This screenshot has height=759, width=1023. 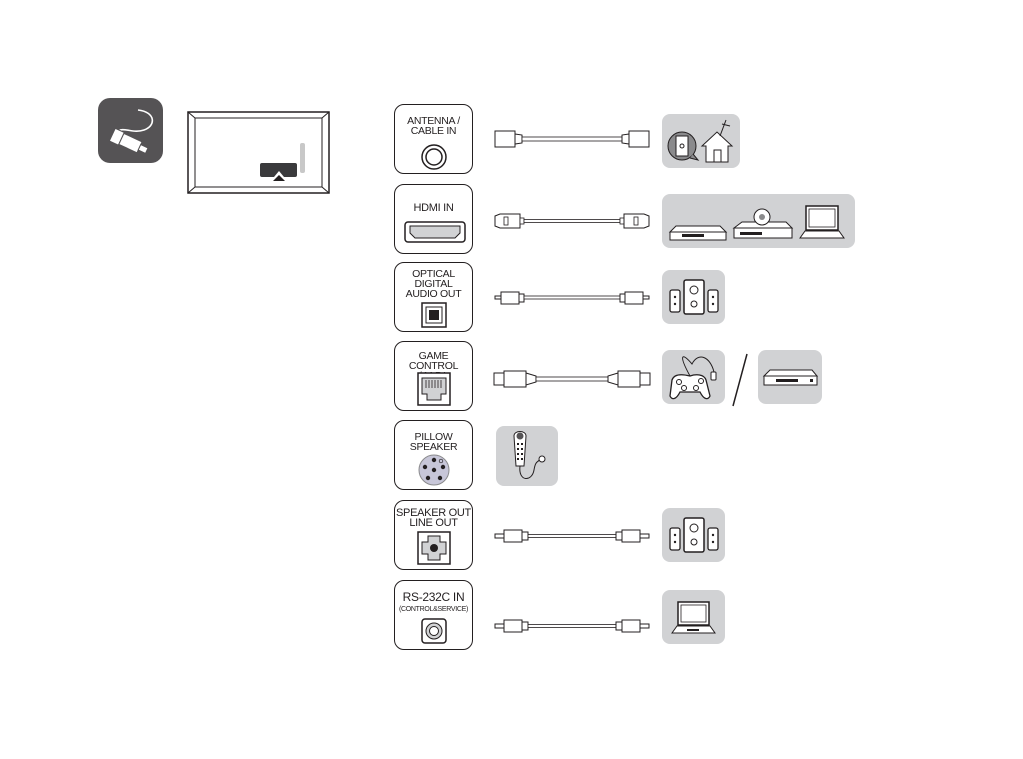 I want to click on port-label: SPEAKER OUT LINE OUT, so click(x=433, y=518).